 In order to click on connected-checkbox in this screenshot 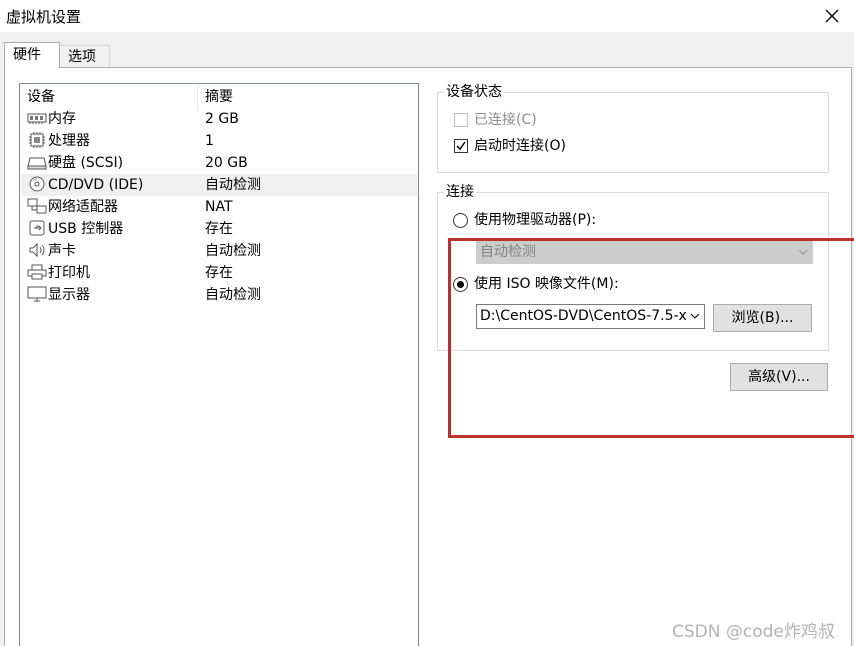, I will do `click(461, 120)`.